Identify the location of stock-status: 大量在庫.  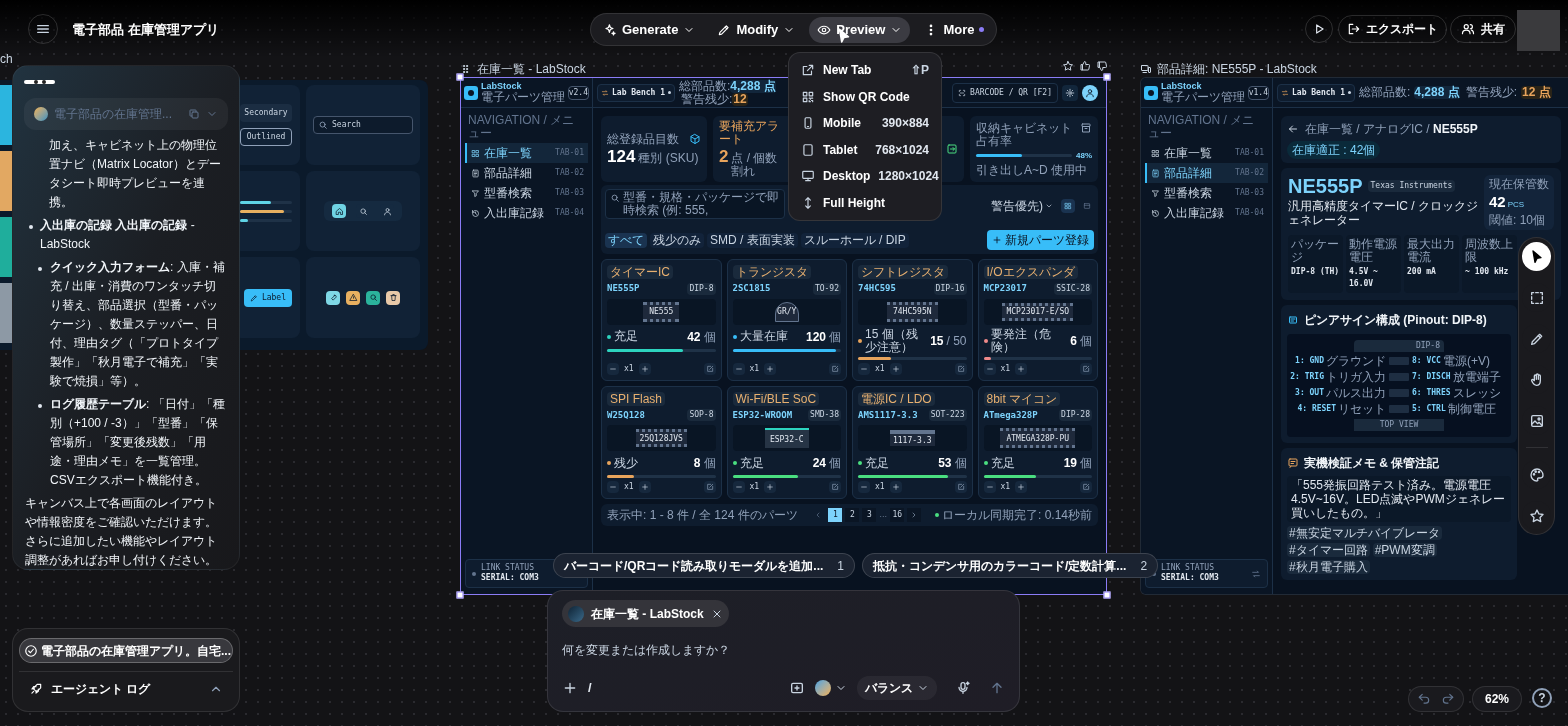
(764, 336).